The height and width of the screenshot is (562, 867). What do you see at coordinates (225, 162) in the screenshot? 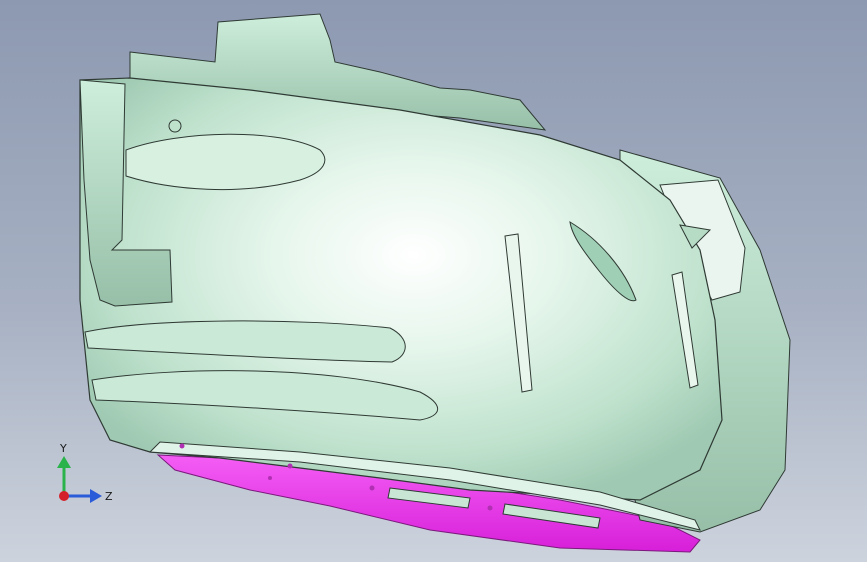
I see `upper-rib` at bounding box center [225, 162].